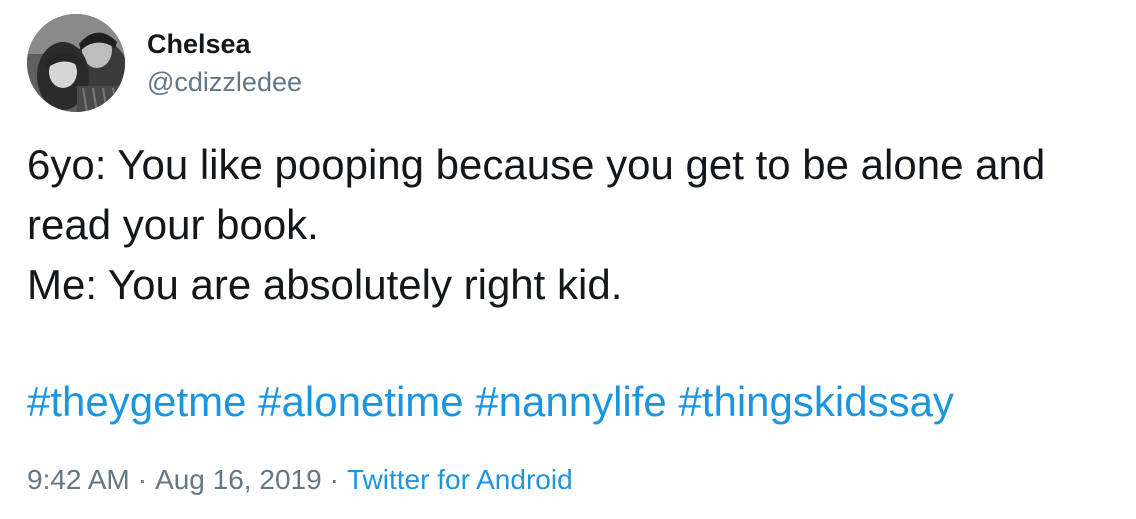 The image size is (1136, 519). I want to click on tweet-header: Chelsea @cdizzledee, so click(164, 63).